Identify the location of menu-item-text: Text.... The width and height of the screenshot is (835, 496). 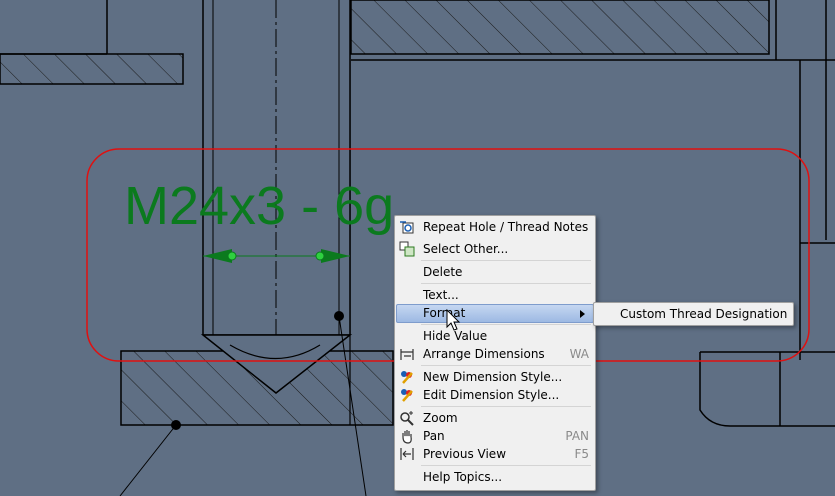
(495, 295).